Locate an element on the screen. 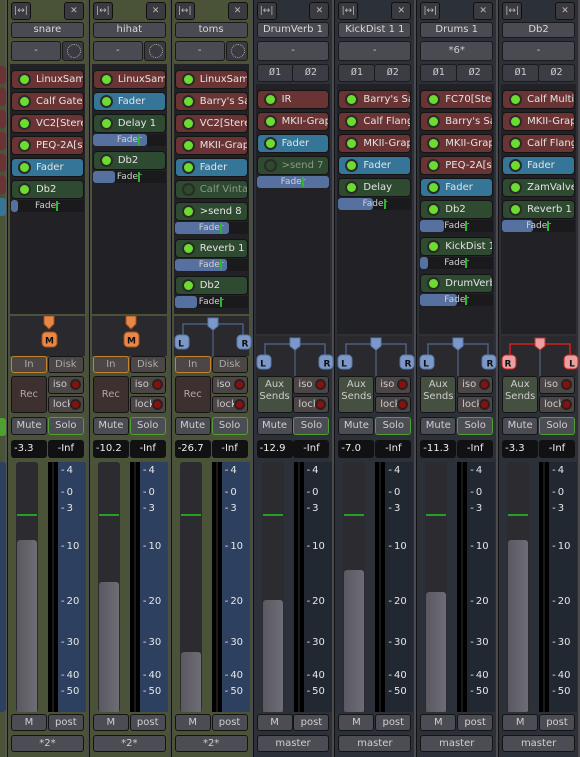  gain-display: -26.7 is located at coordinates (192, 449).